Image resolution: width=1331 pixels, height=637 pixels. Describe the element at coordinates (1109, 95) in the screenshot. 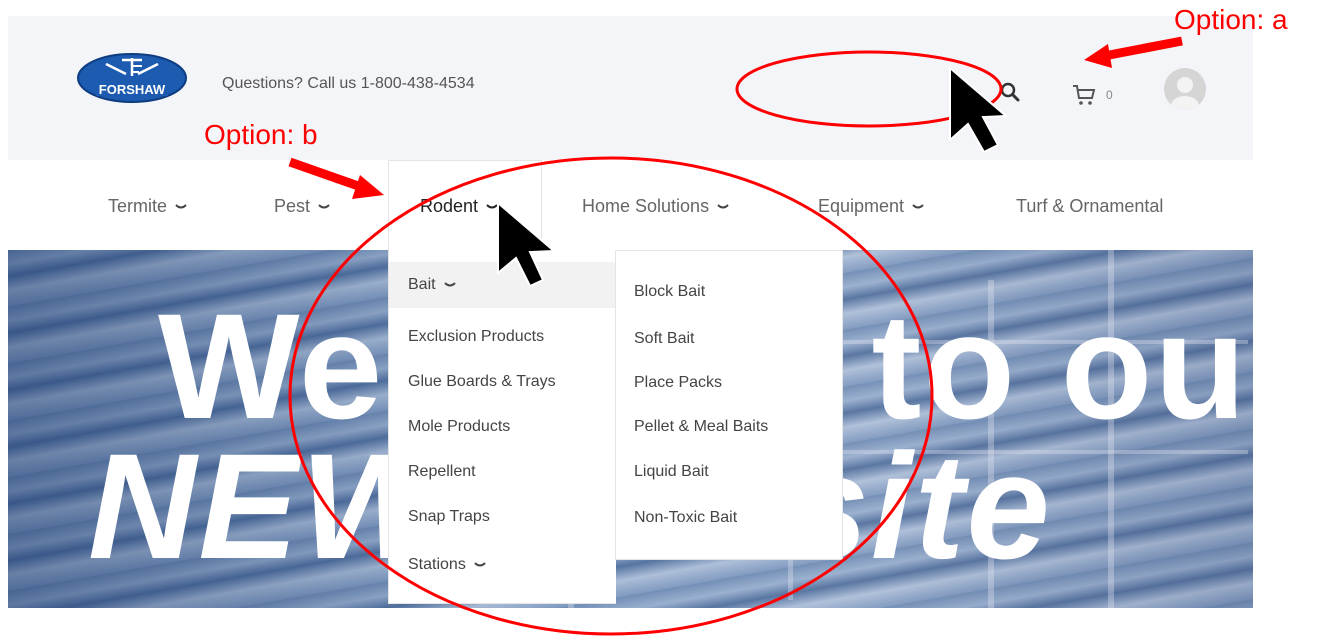

I see `cart-count: 0` at that location.